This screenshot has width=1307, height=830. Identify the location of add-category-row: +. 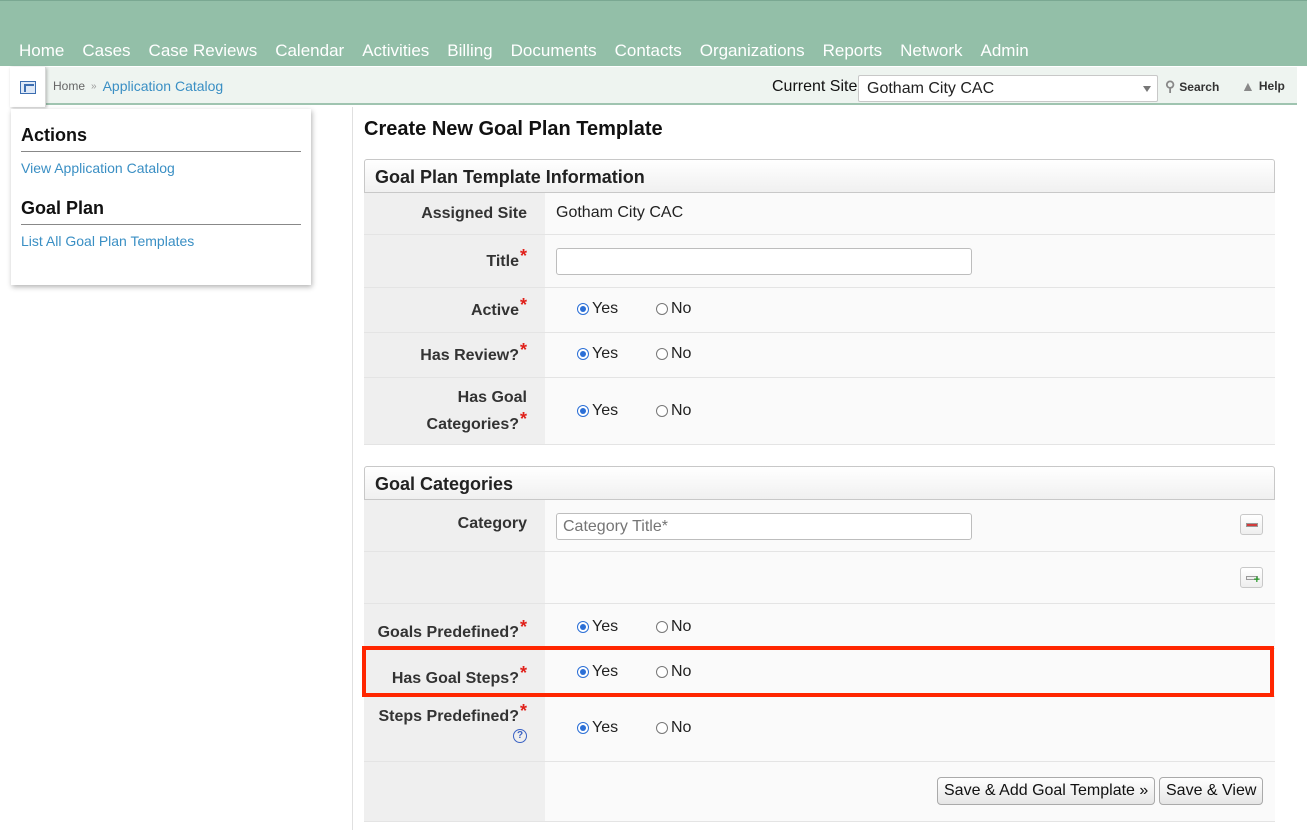
(819, 578).